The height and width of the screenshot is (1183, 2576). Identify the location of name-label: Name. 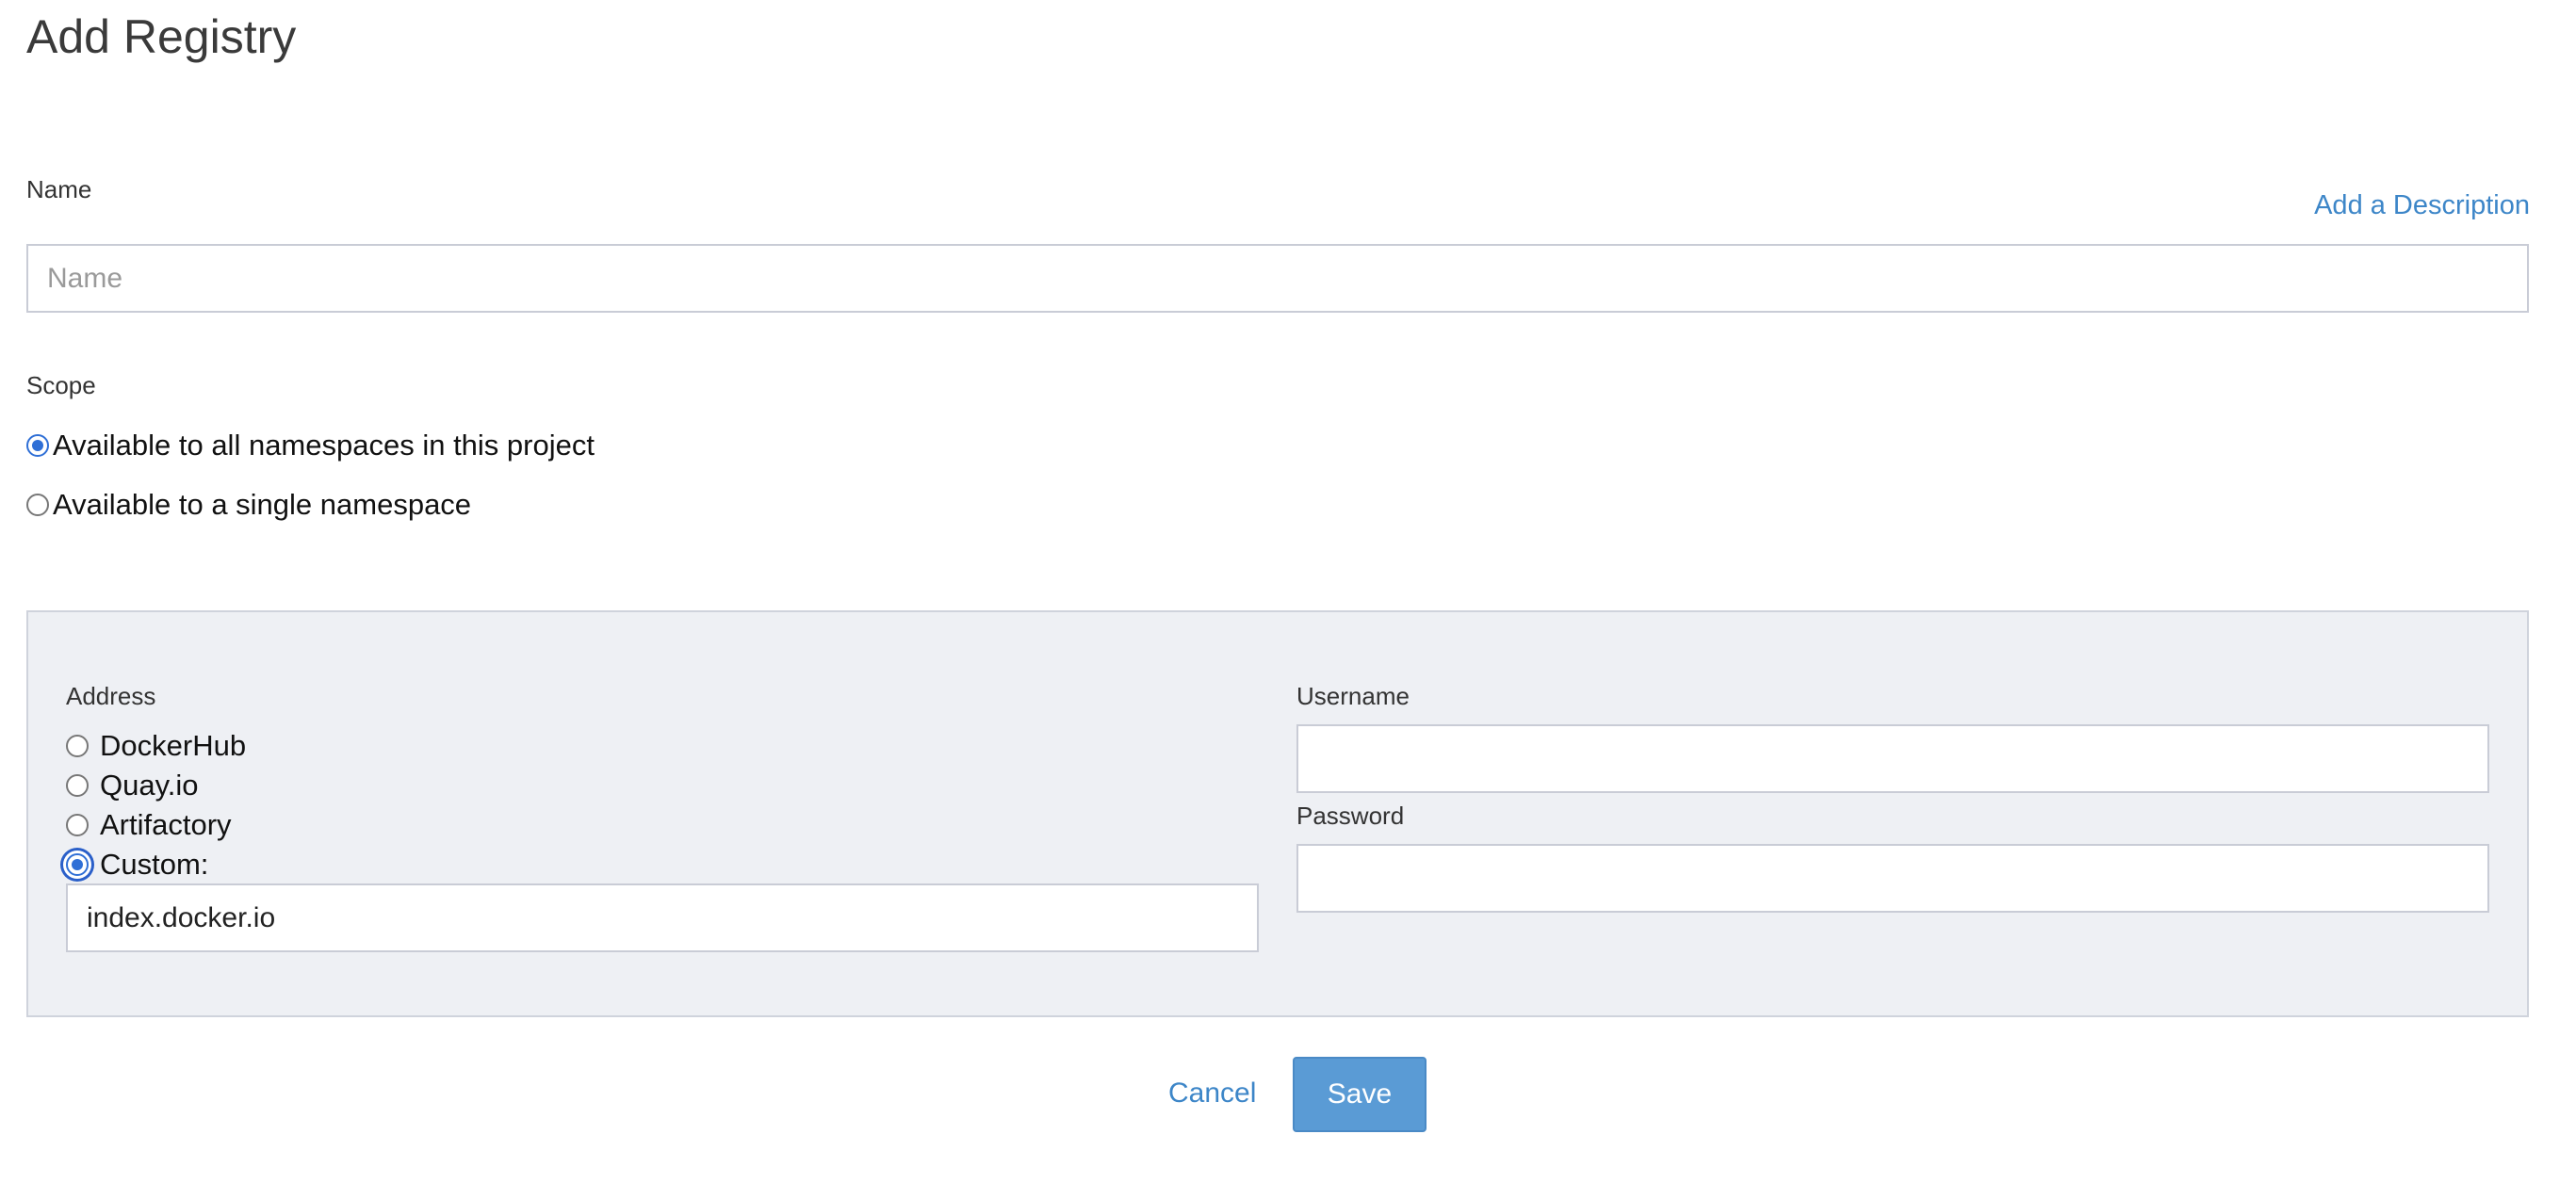
(59, 189).